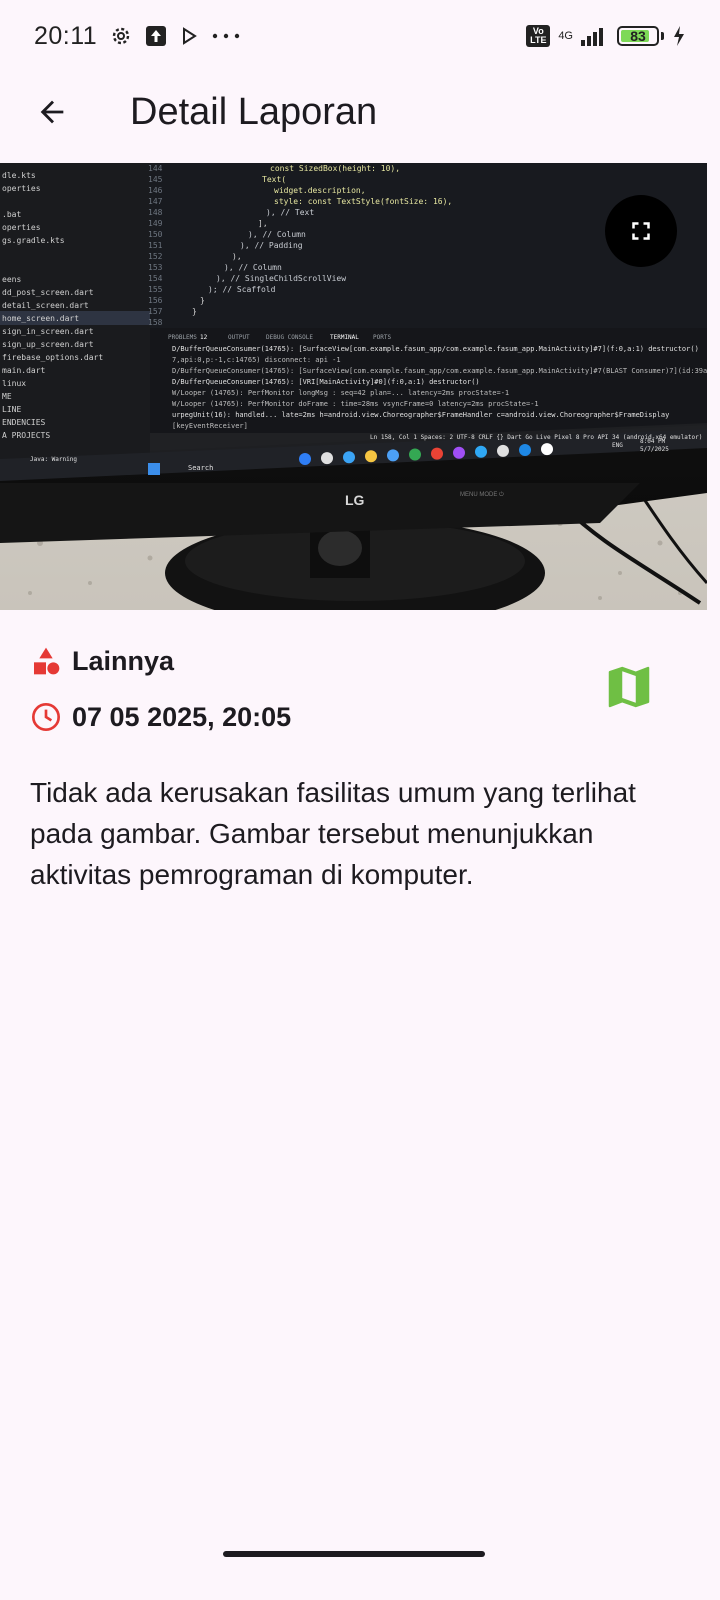 This screenshot has width=720, height=1600. Describe the element at coordinates (48, 331) in the screenshot. I see `explorer-item: sign_in_screen.dart` at that location.